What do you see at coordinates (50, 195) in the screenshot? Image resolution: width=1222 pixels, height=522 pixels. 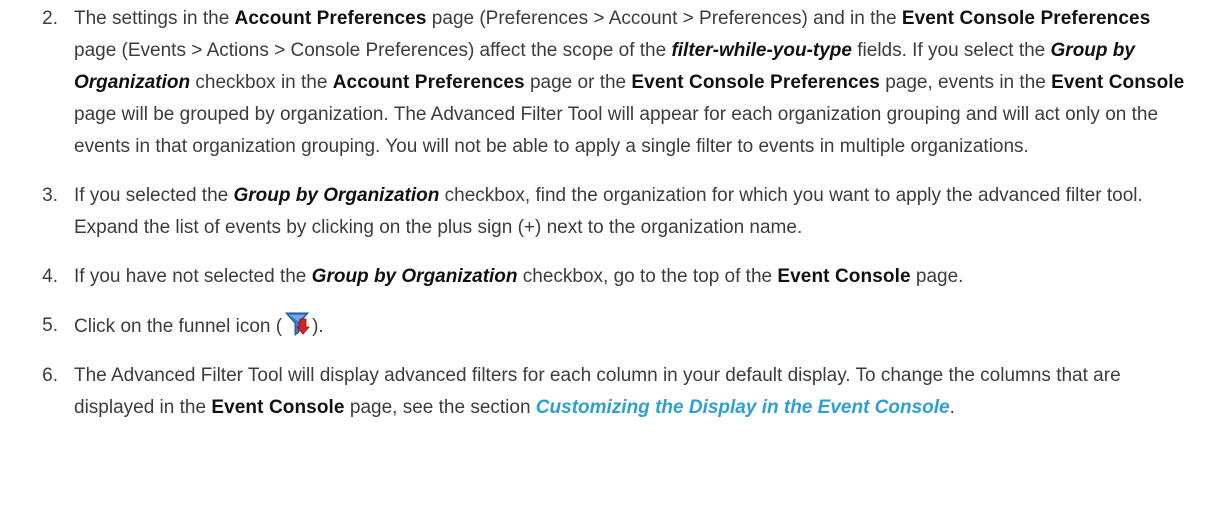 I see `step-number: 3.` at bounding box center [50, 195].